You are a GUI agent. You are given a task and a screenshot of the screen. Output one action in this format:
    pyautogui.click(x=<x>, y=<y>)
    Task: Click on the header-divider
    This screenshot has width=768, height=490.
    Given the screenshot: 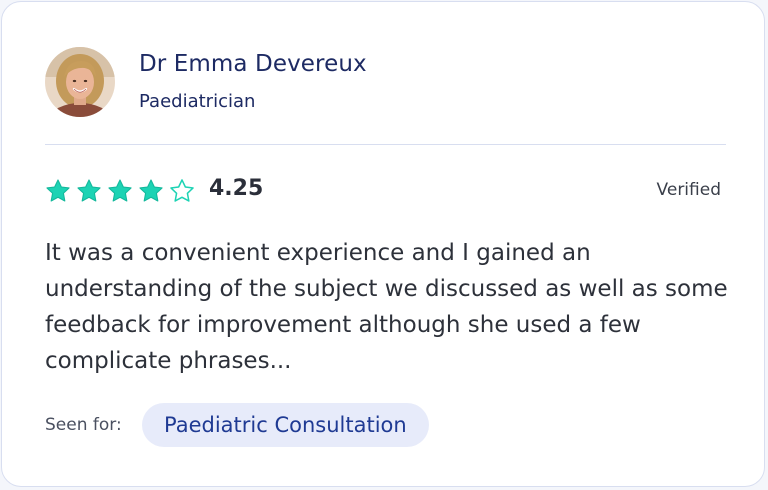 What is the action you would take?
    pyautogui.click(x=385, y=144)
    